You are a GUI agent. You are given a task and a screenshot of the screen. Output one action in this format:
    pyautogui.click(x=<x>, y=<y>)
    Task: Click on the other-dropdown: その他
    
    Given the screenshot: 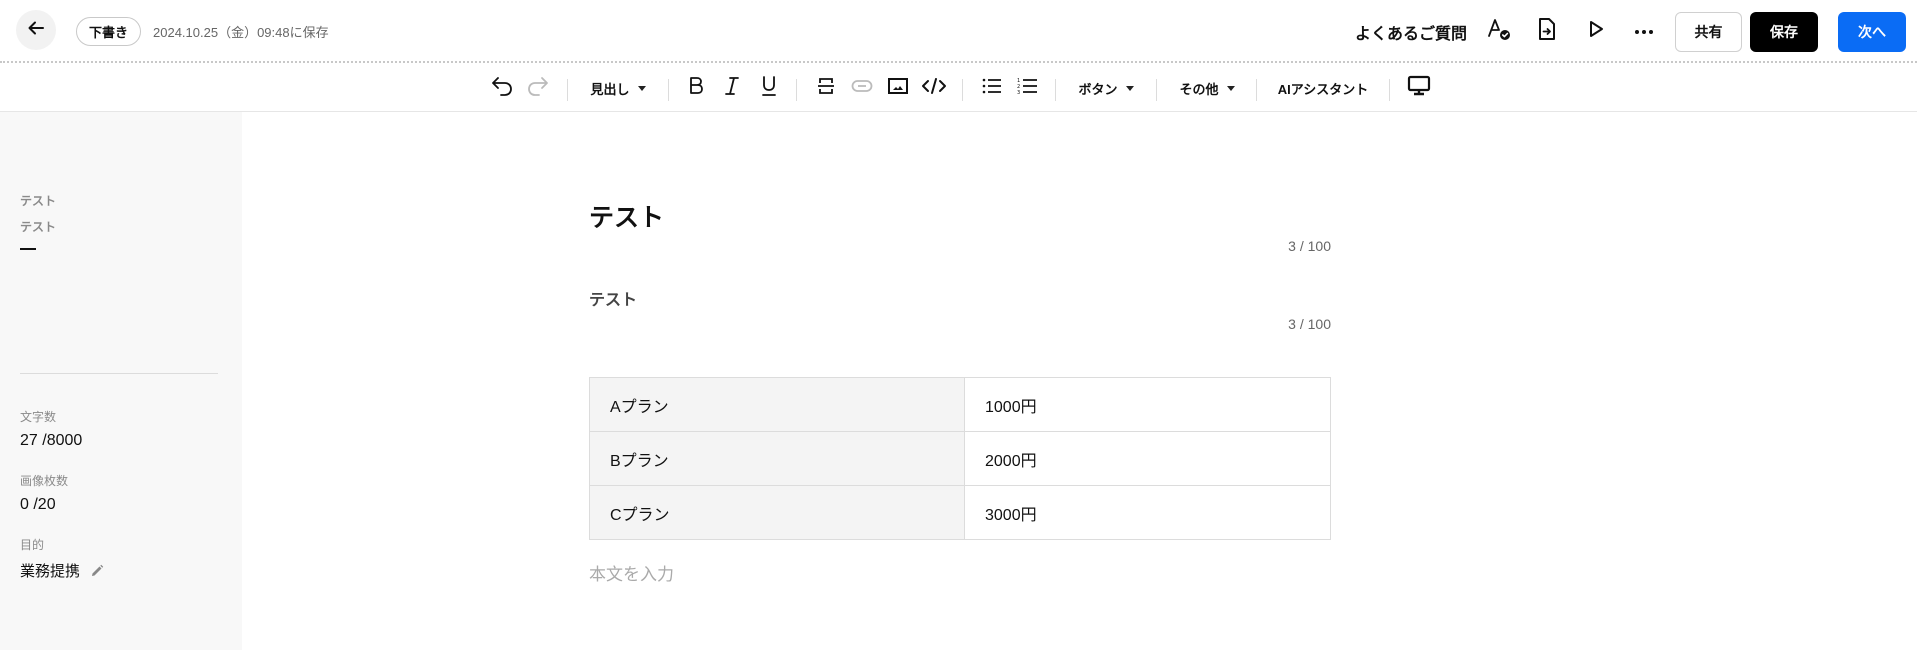 What is the action you would take?
    pyautogui.click(x=1207, y=88)
    